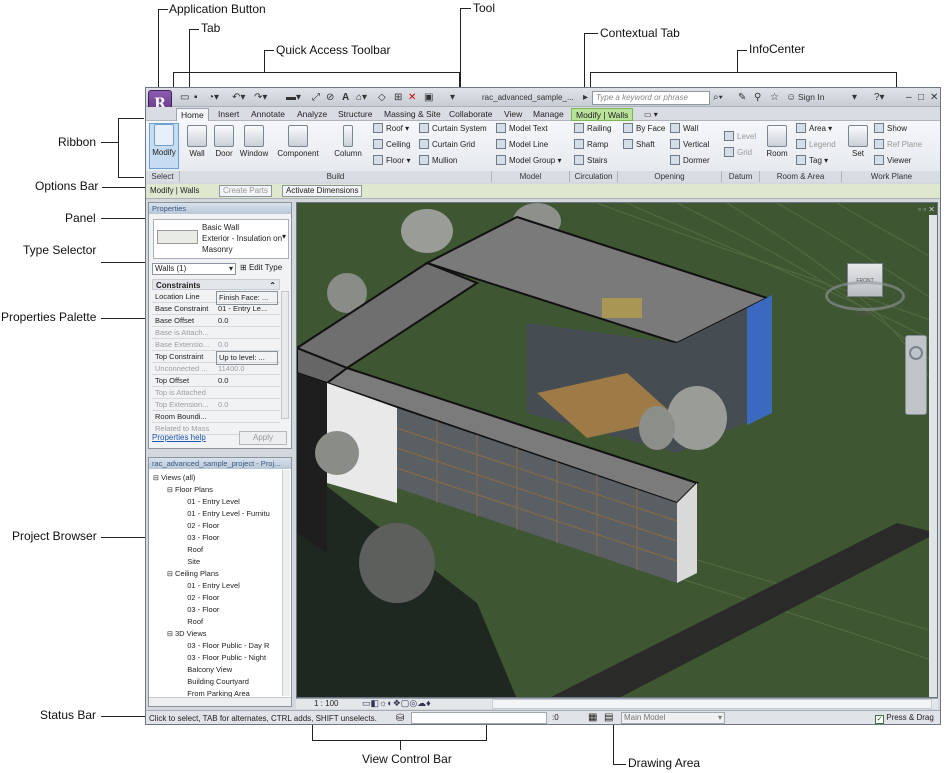  Describe the element at coordinates (904, 718) in the screenshot. I see `press-drag-toggle: ✓ Press & Drag` at that location.